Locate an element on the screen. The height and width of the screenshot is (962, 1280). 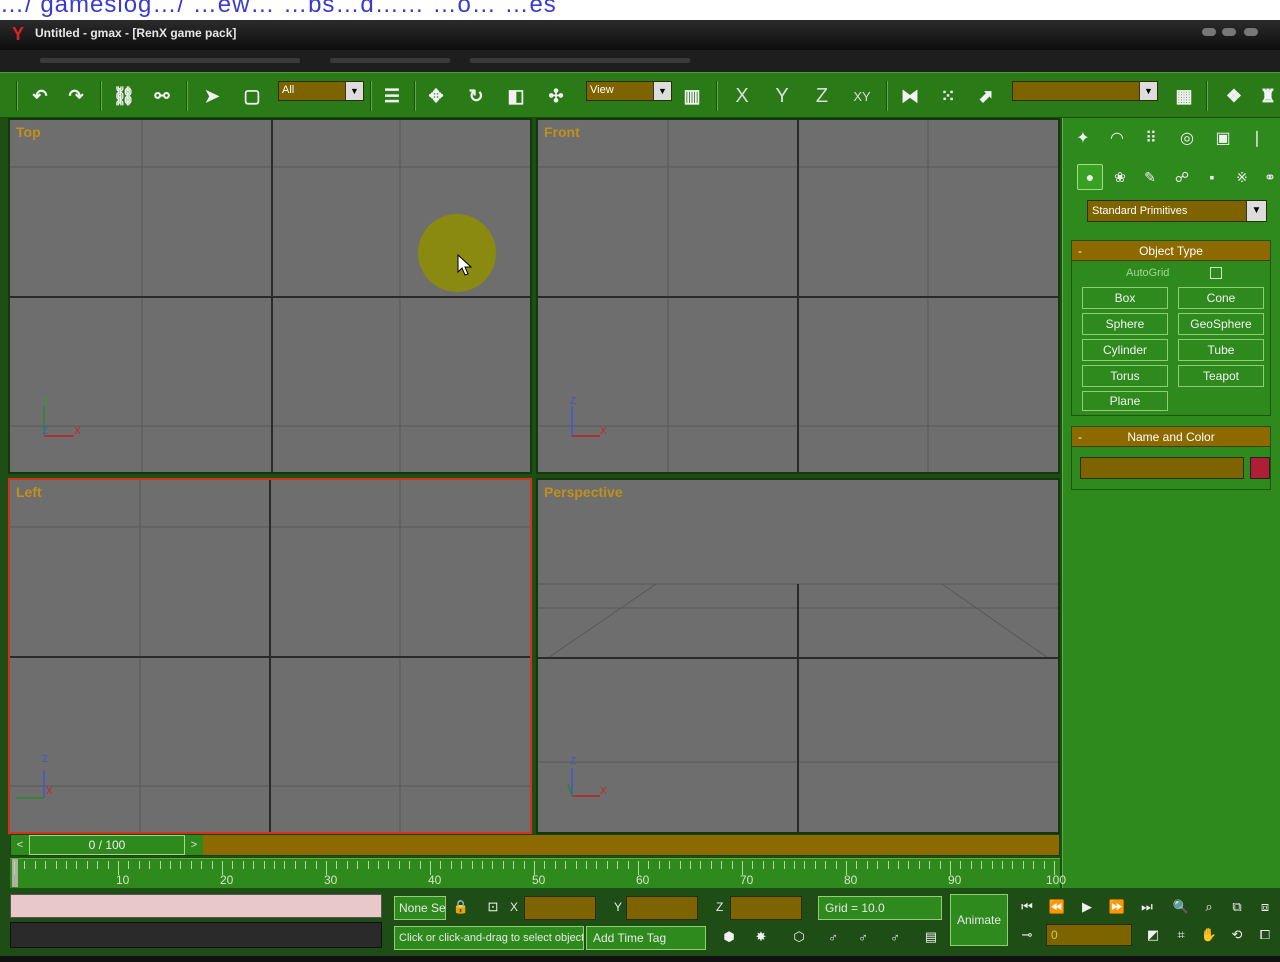
angle-snap-icon: ⬡ is located at coordinates (799, 937).